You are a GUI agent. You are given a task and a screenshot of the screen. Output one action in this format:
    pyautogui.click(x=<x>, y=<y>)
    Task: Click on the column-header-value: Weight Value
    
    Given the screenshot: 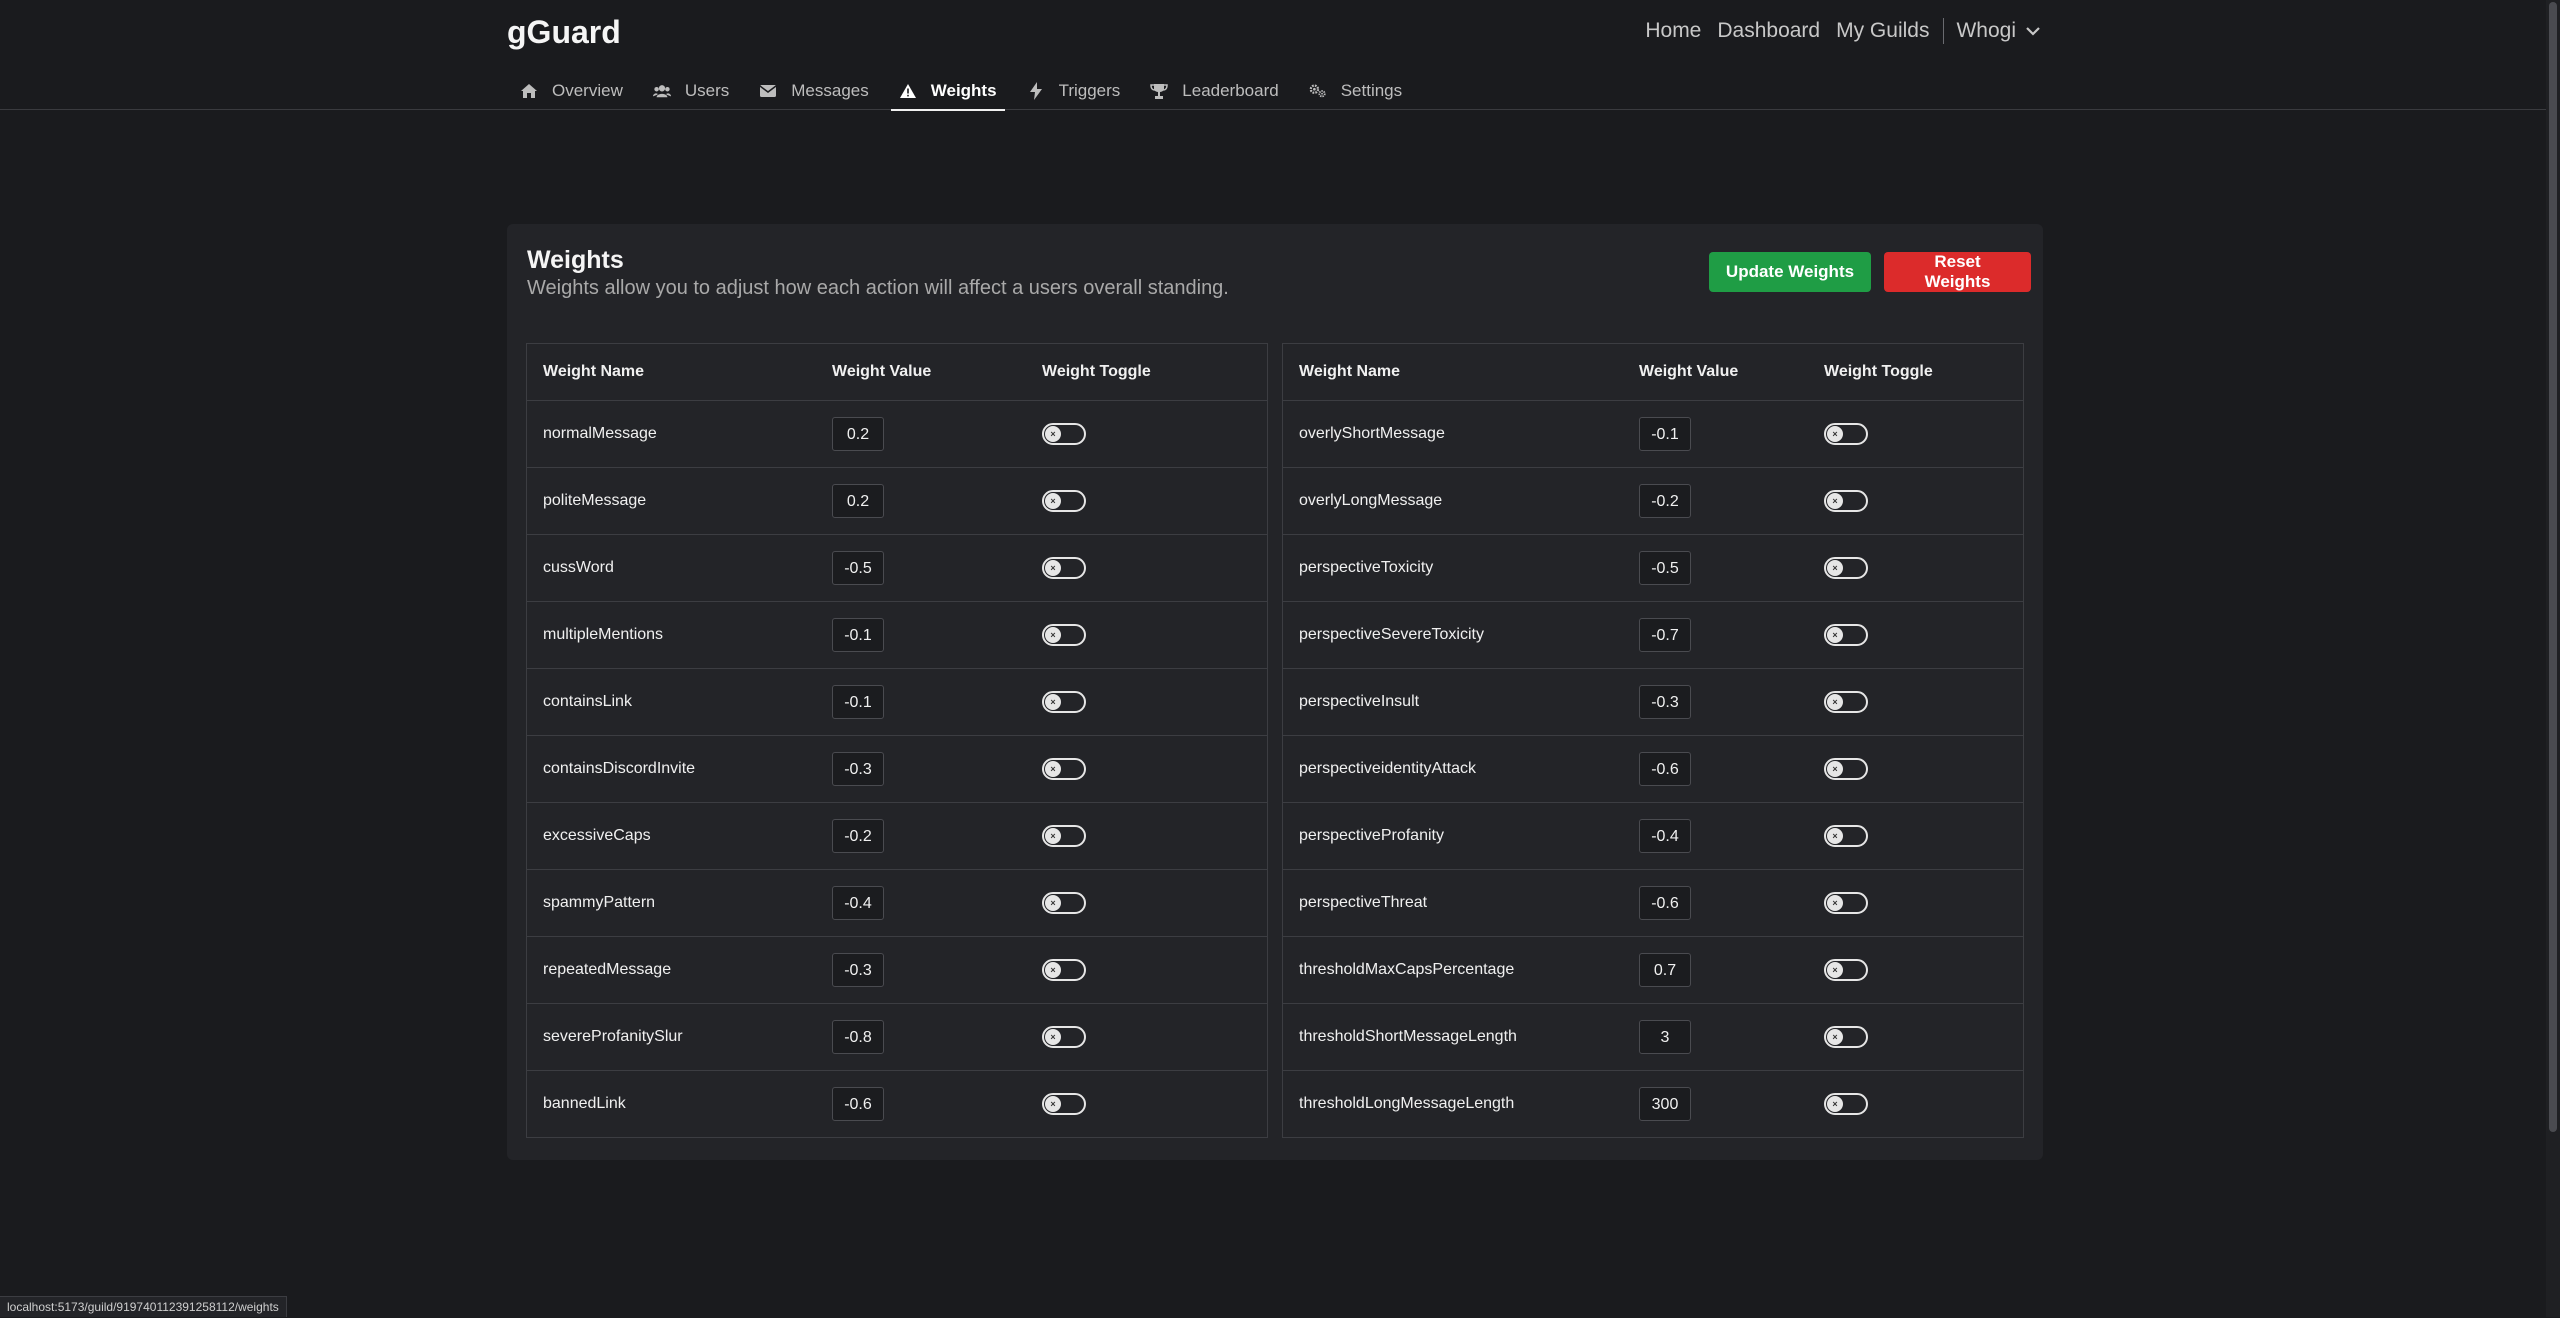 What is the action you would take?
    pyautogui.click(x=1689, y=371)
    